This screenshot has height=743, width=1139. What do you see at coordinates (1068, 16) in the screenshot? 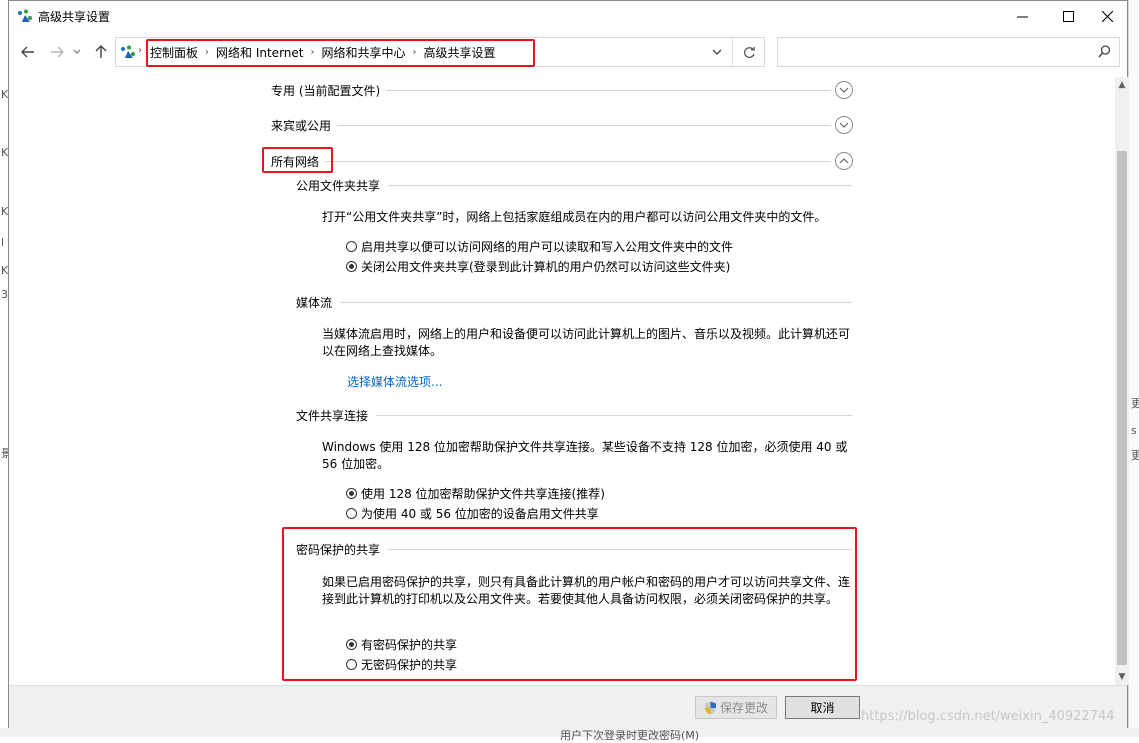
I see `maximize-icon` at bounding box center [1068, 16].